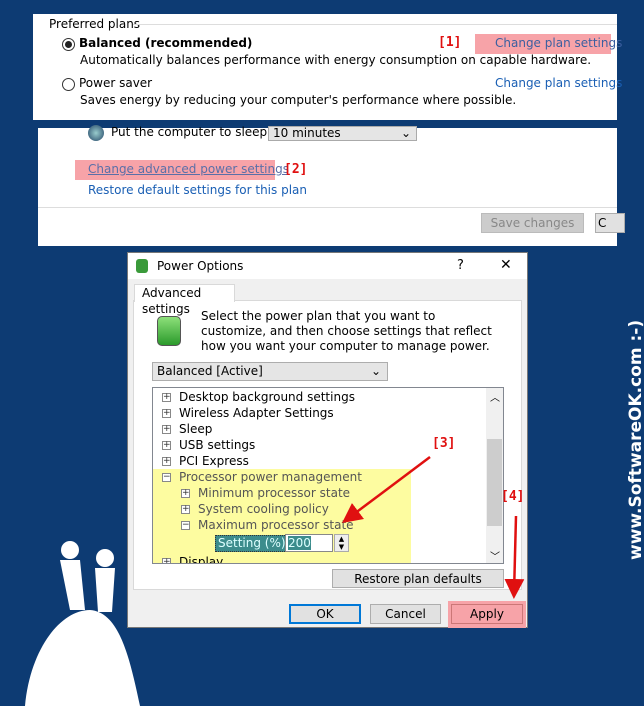 This screenshot has height=706, width=644. Describe the element at coordinates (82, 658) in the screenshot. I see `hill-mascot` at that location.